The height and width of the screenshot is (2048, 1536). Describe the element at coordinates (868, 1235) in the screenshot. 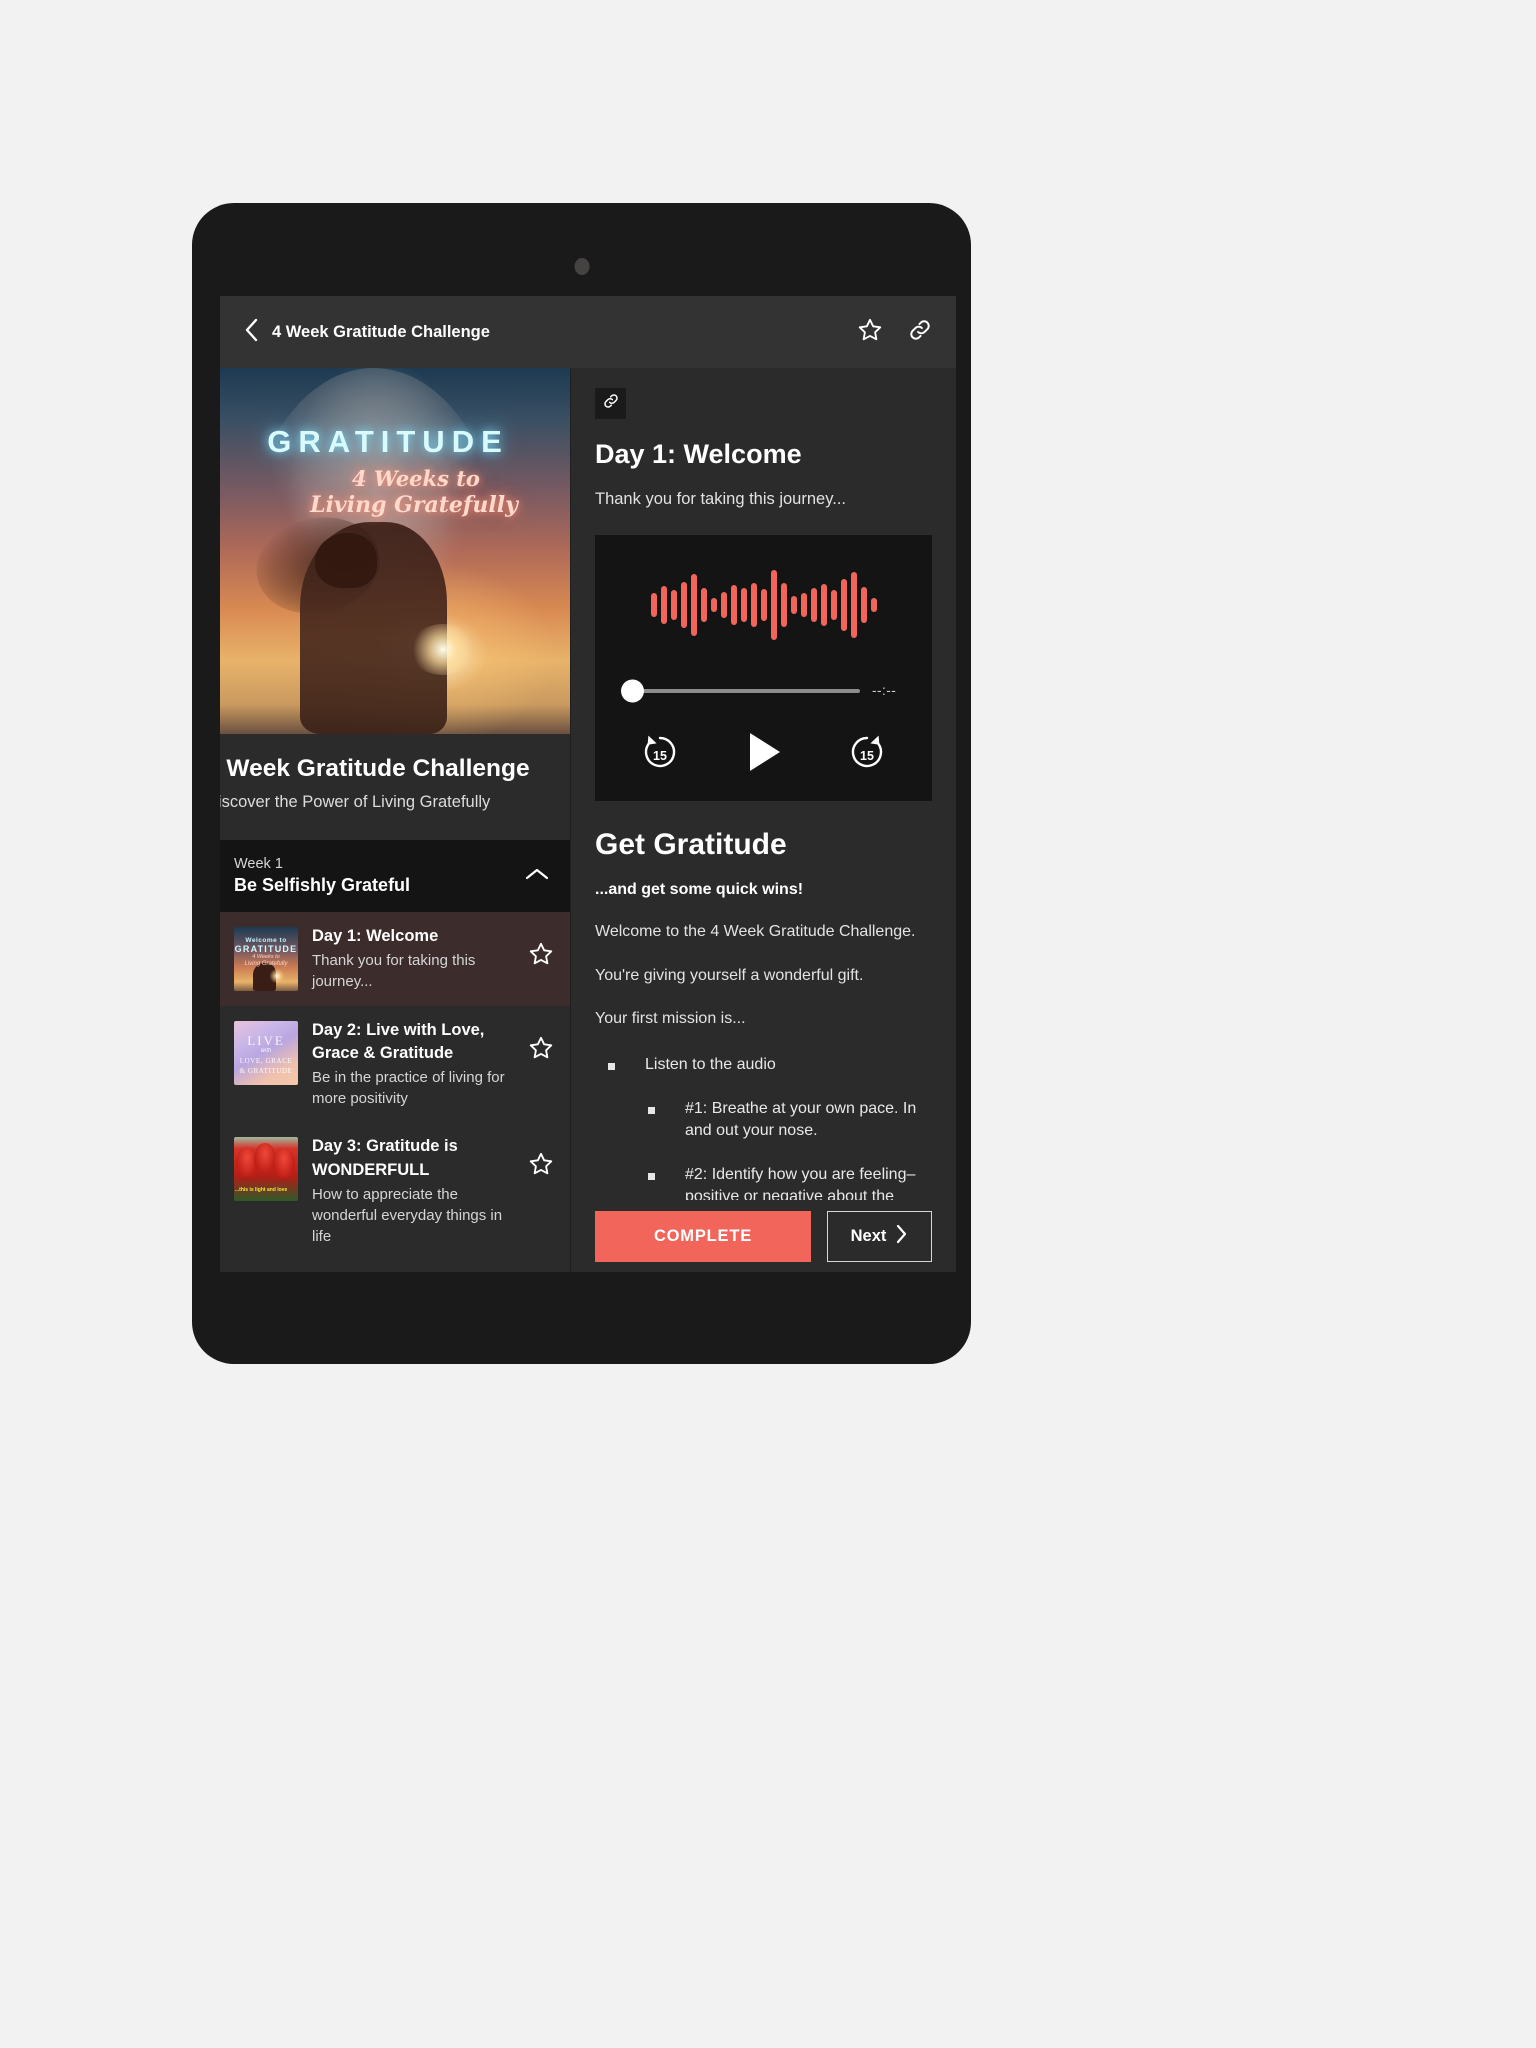

I see `next-button-label: Next` at that location.